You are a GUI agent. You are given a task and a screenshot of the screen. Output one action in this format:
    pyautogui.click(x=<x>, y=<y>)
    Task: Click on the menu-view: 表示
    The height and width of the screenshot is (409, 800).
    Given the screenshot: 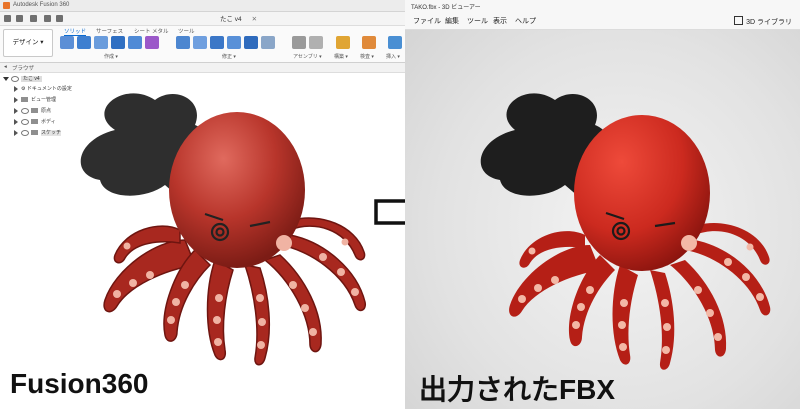 What is the action you would take?
    pyautogui.click(x=500, y=21)
    